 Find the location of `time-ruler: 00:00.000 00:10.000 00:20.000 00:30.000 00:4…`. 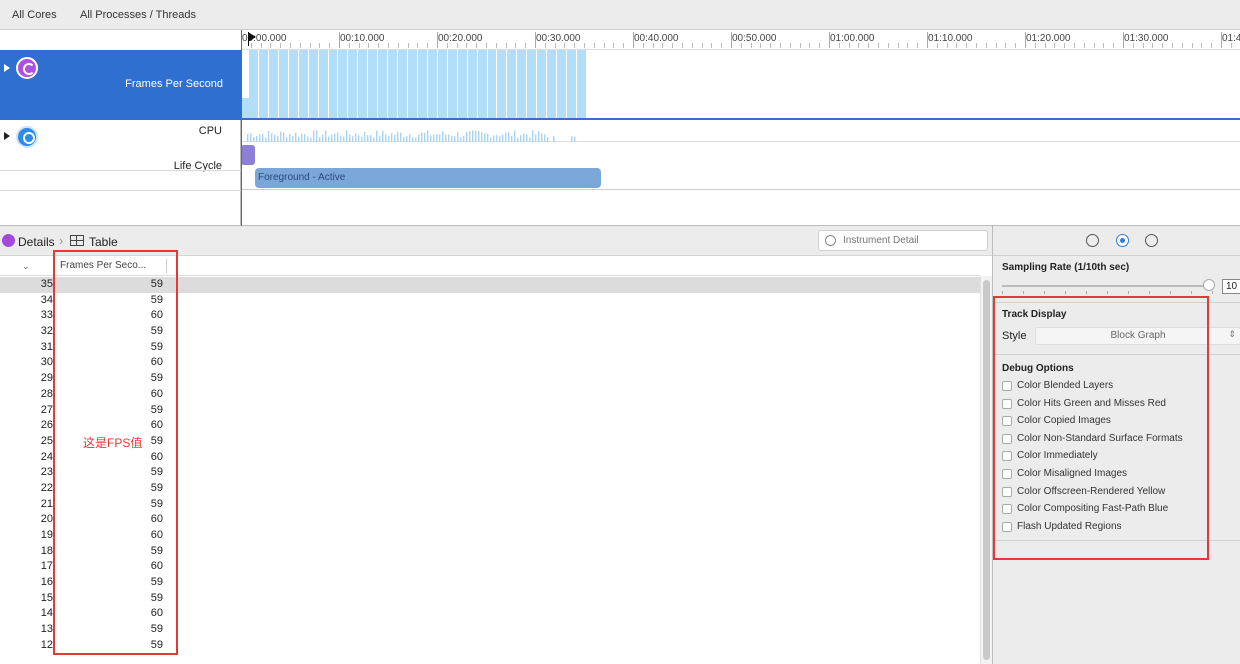

time-ruler: 00:00.000 00:10.000 00:20.000 00:30.000 00:4… is located at coordinates (740, 40).